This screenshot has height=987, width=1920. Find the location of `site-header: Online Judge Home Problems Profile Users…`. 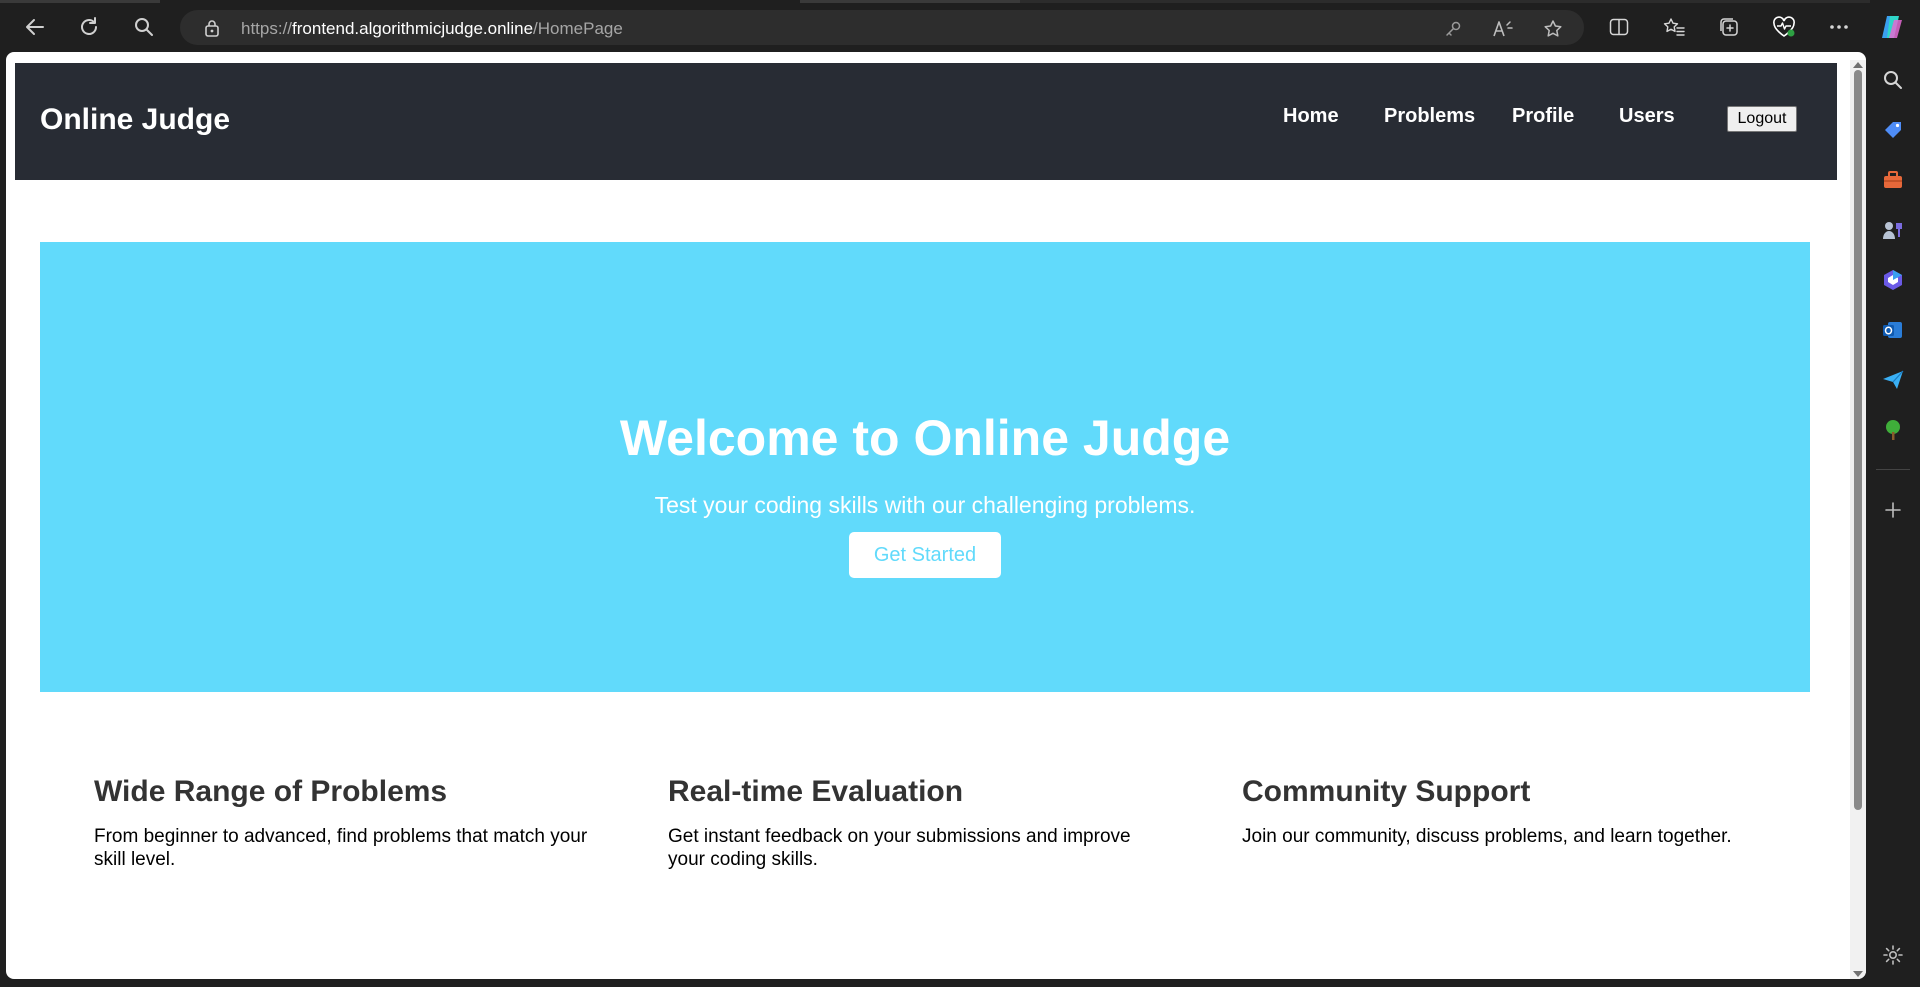

site-header: Online Judge Home Problems Profile Users… is located at coordinates (926, 121).